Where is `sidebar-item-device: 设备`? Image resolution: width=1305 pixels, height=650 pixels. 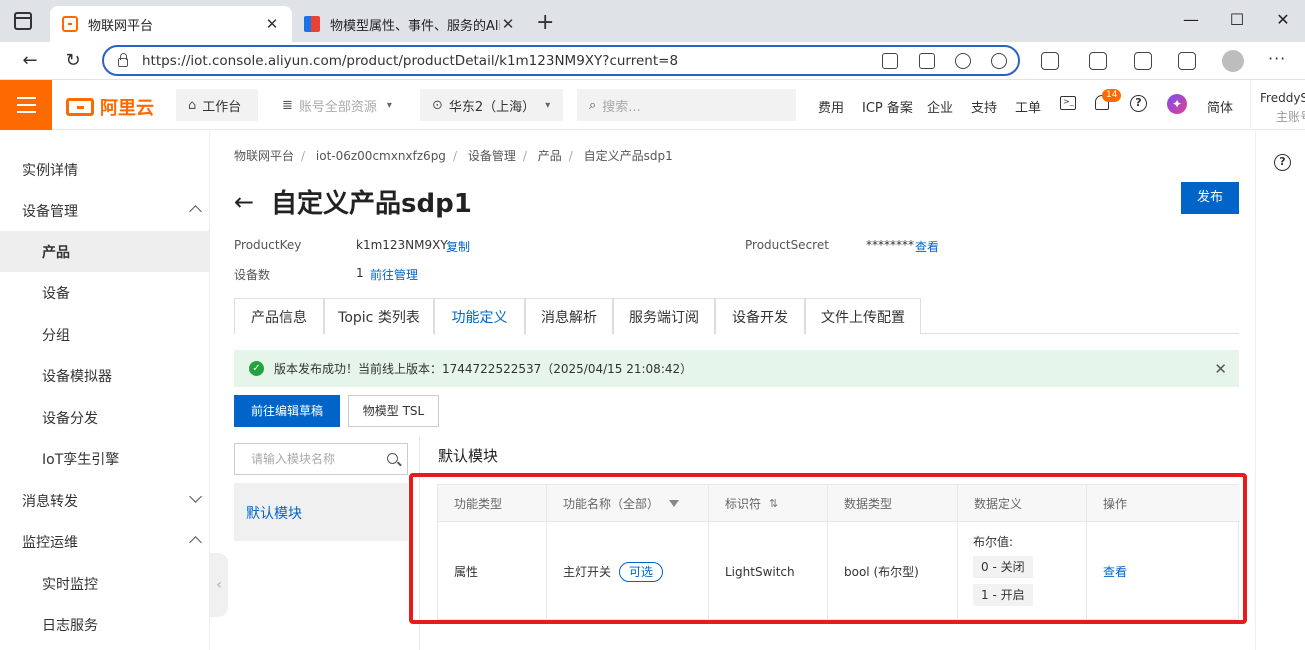 sidebar-item-device: 设备 is located at coordinates (105, 292).